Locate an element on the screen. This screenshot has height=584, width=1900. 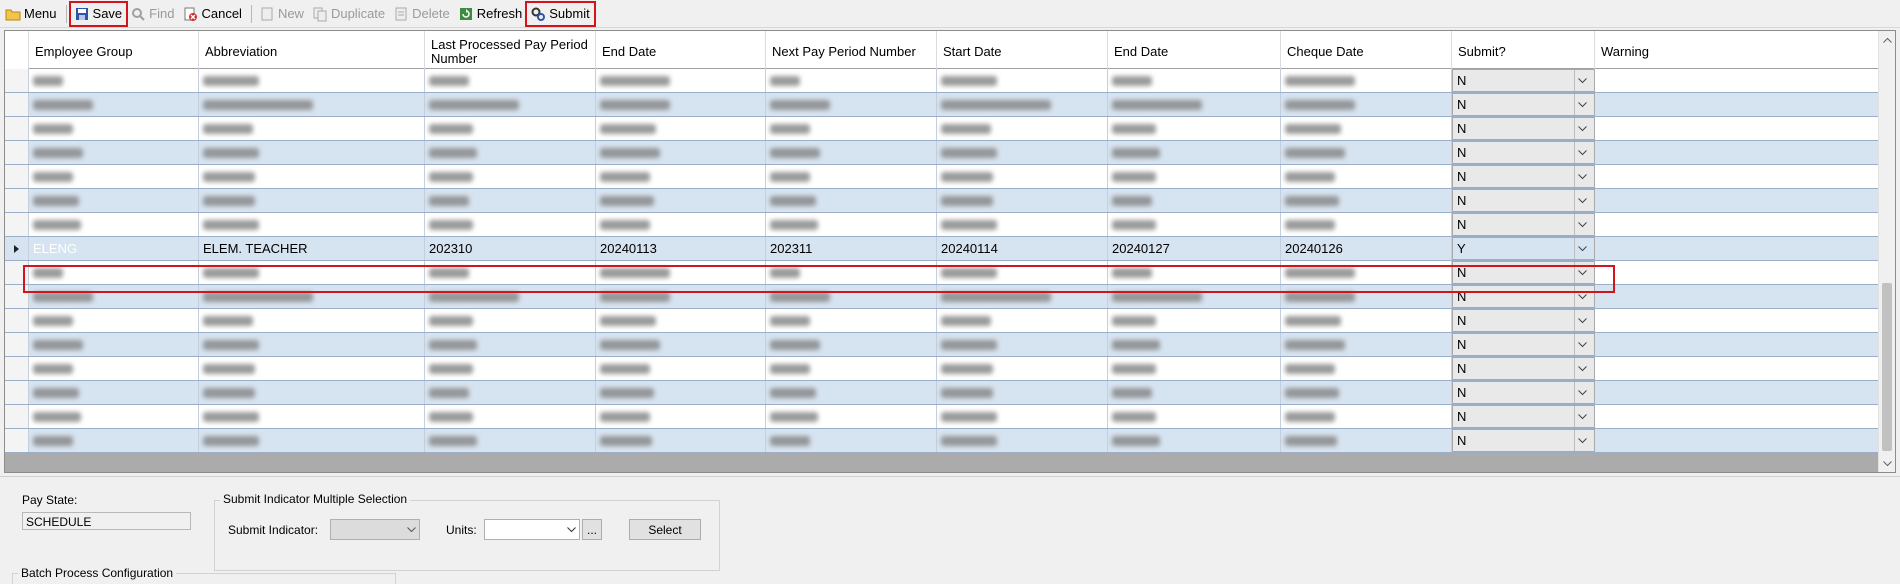
cancel-button: Cancel is located at coordinates (212, 14).